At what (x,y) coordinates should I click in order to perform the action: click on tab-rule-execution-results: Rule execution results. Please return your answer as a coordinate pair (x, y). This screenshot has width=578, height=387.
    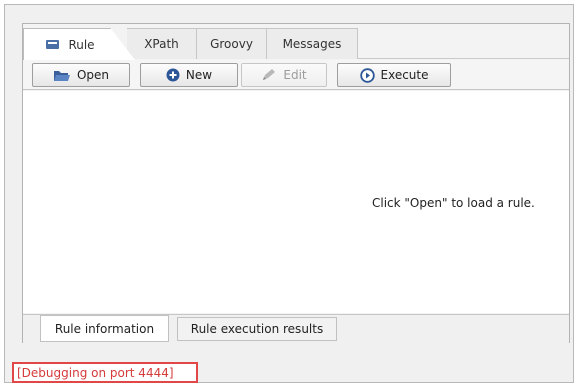
    Looking at the image, I should click on (257, 329).